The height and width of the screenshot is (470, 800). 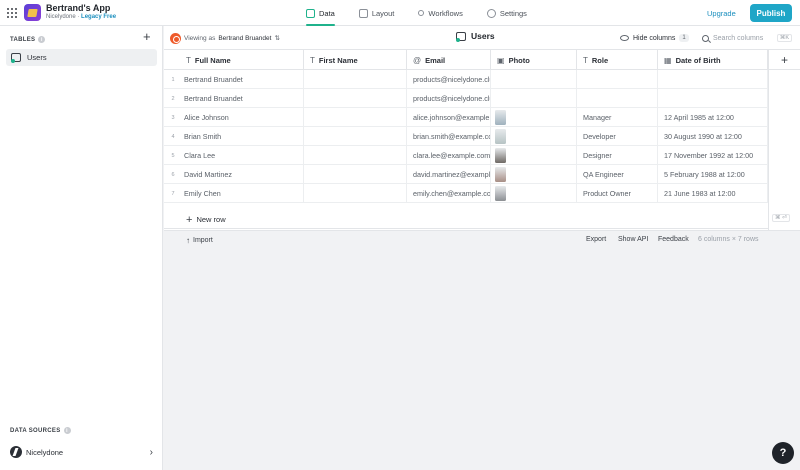 What do you see at coordinates (534, 60) in the screenshot?
I see `column-header-photo: ▣ Photo` at bounding box center [534, 60].